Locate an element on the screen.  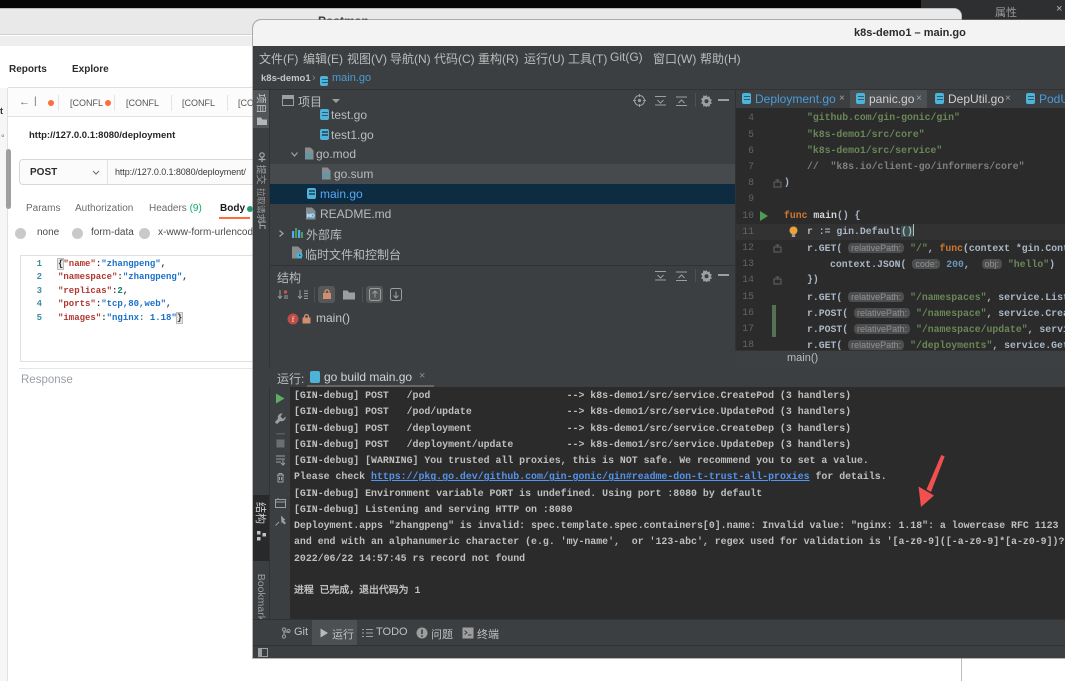
svg-text: f is located at coordinates (293, 319).